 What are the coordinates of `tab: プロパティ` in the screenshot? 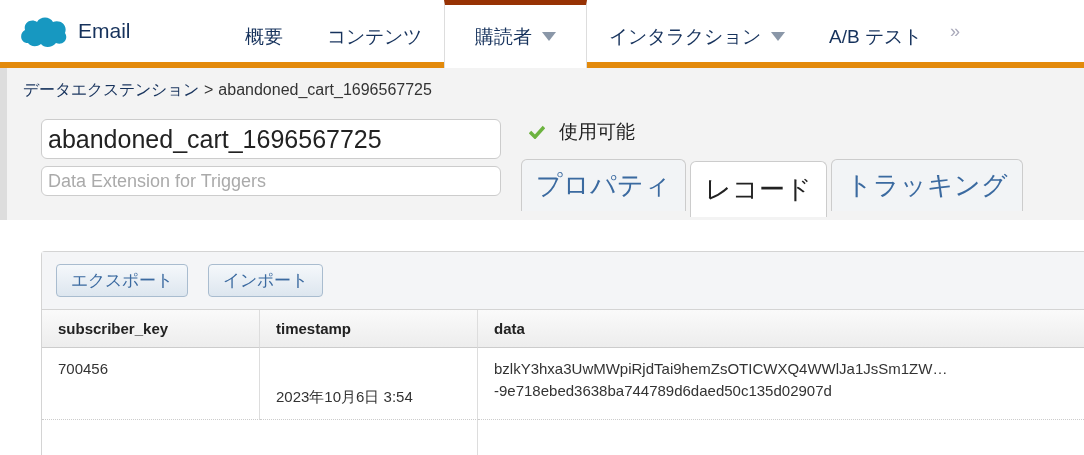 It's located at (603, 185).